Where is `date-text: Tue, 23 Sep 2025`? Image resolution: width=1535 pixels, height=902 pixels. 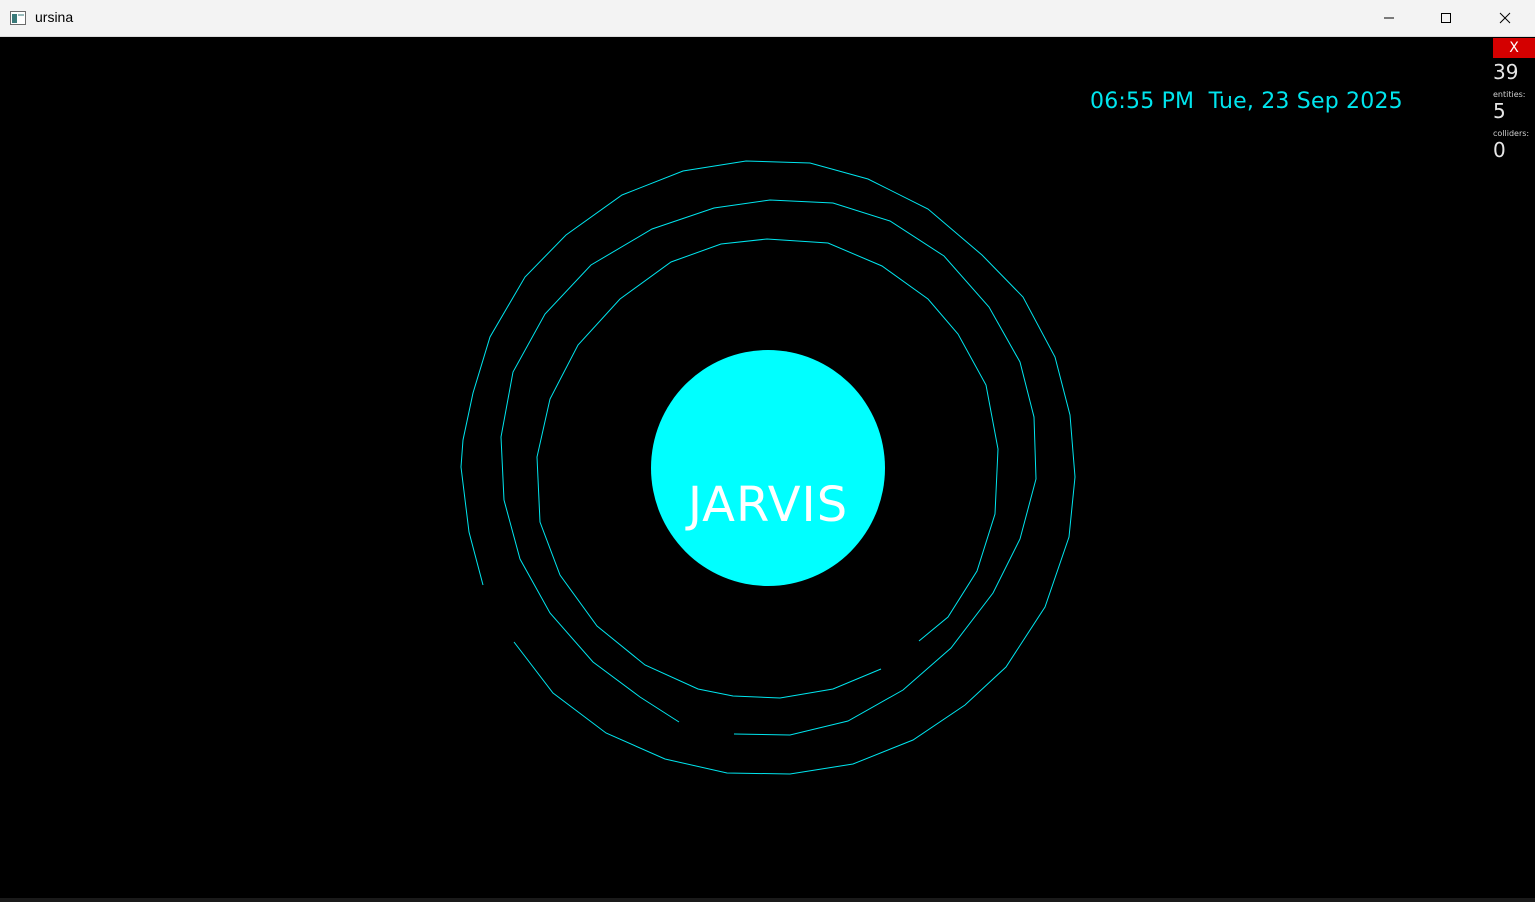
date-text: Tue, 23 Sep 2025 is located at coordinates (1305, 101).